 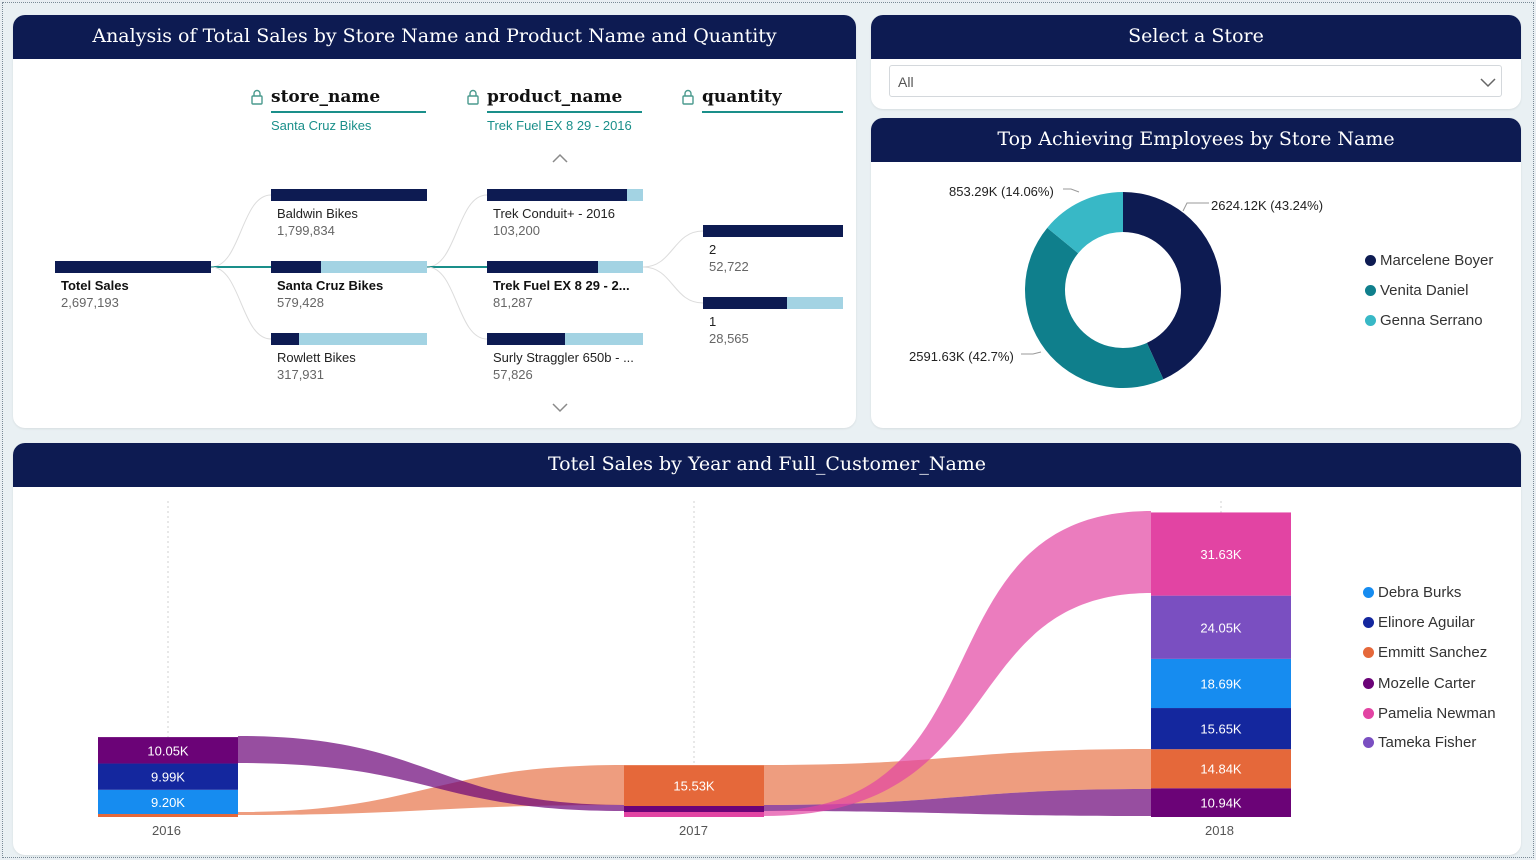 I want to click on store-bar-rowlett, so click(x=349, y=339).